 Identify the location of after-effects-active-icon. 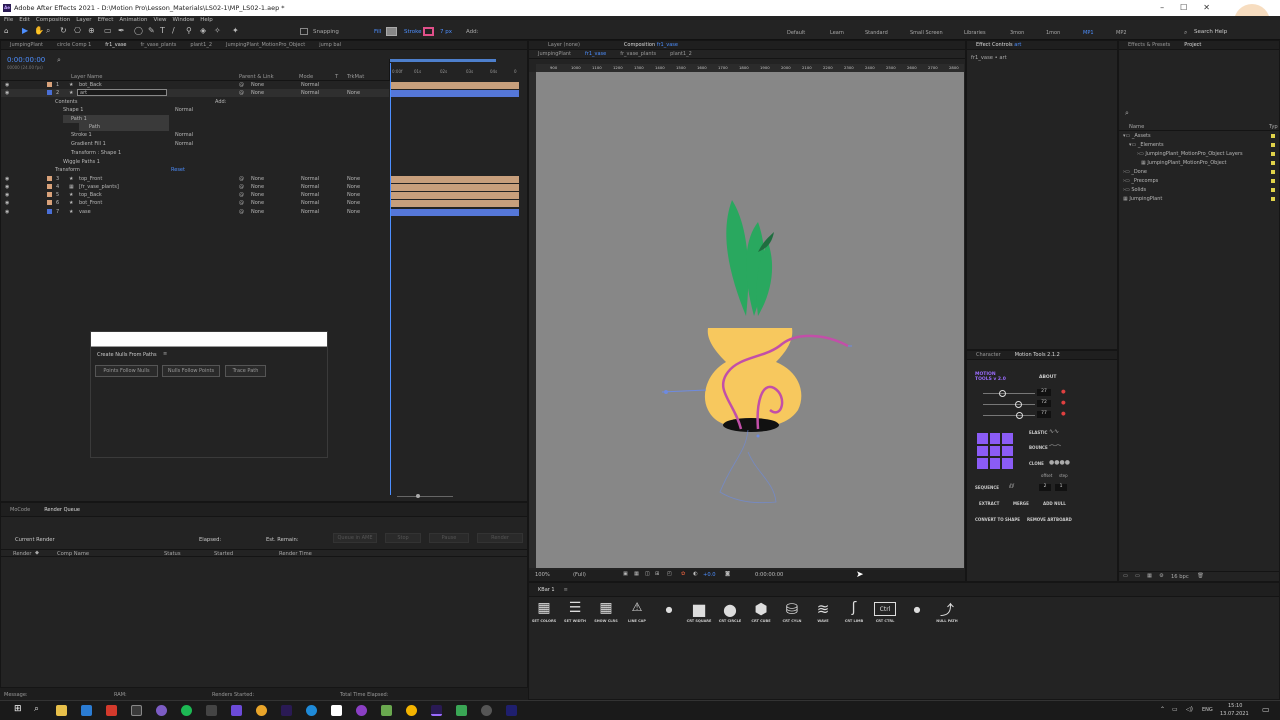
(436, 710).